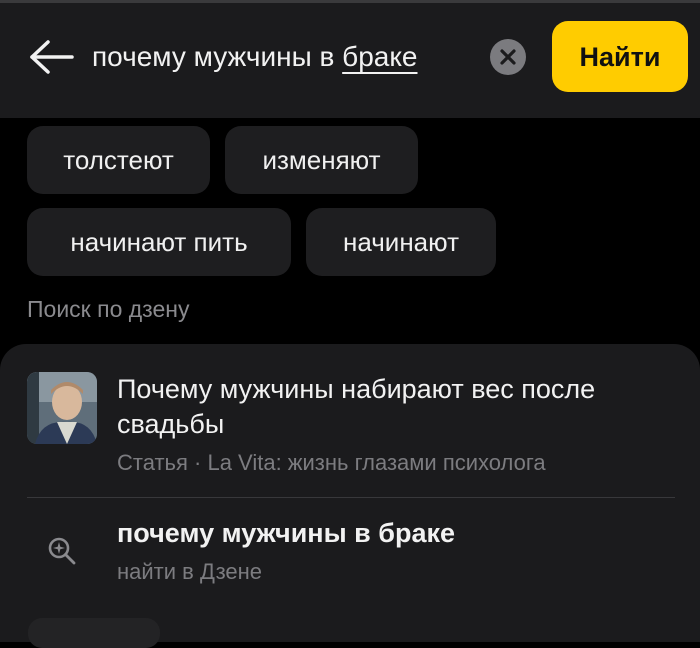 The height and width of the screenshot is (648, 700). What do you see at coordinates (94, 633) in the screenshot?
I see `next-item-peek` at bounding box center [94, 633].